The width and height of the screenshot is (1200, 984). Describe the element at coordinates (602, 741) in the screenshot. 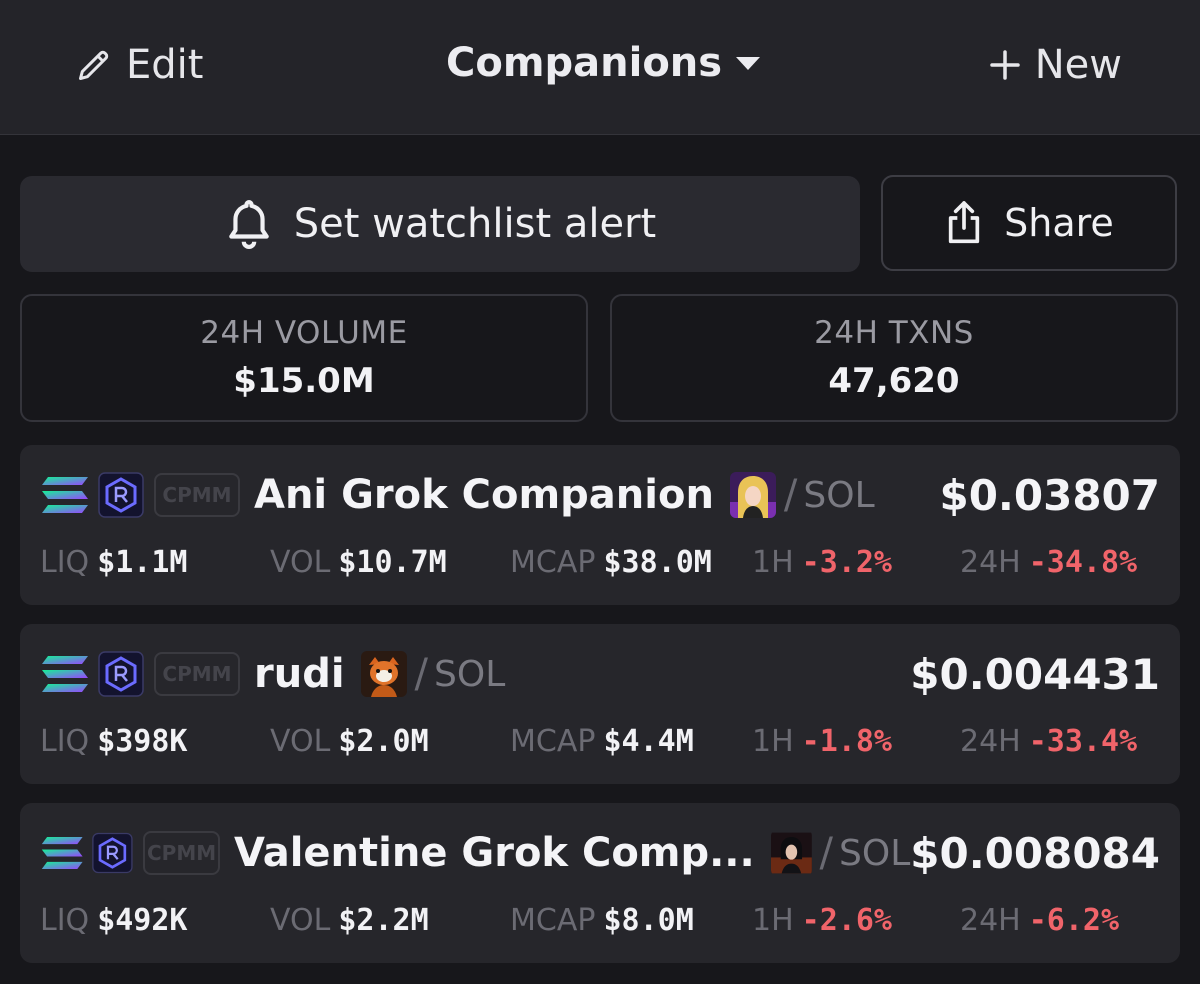

I see `mcap-metric: MCAP $4.4M` at that location.